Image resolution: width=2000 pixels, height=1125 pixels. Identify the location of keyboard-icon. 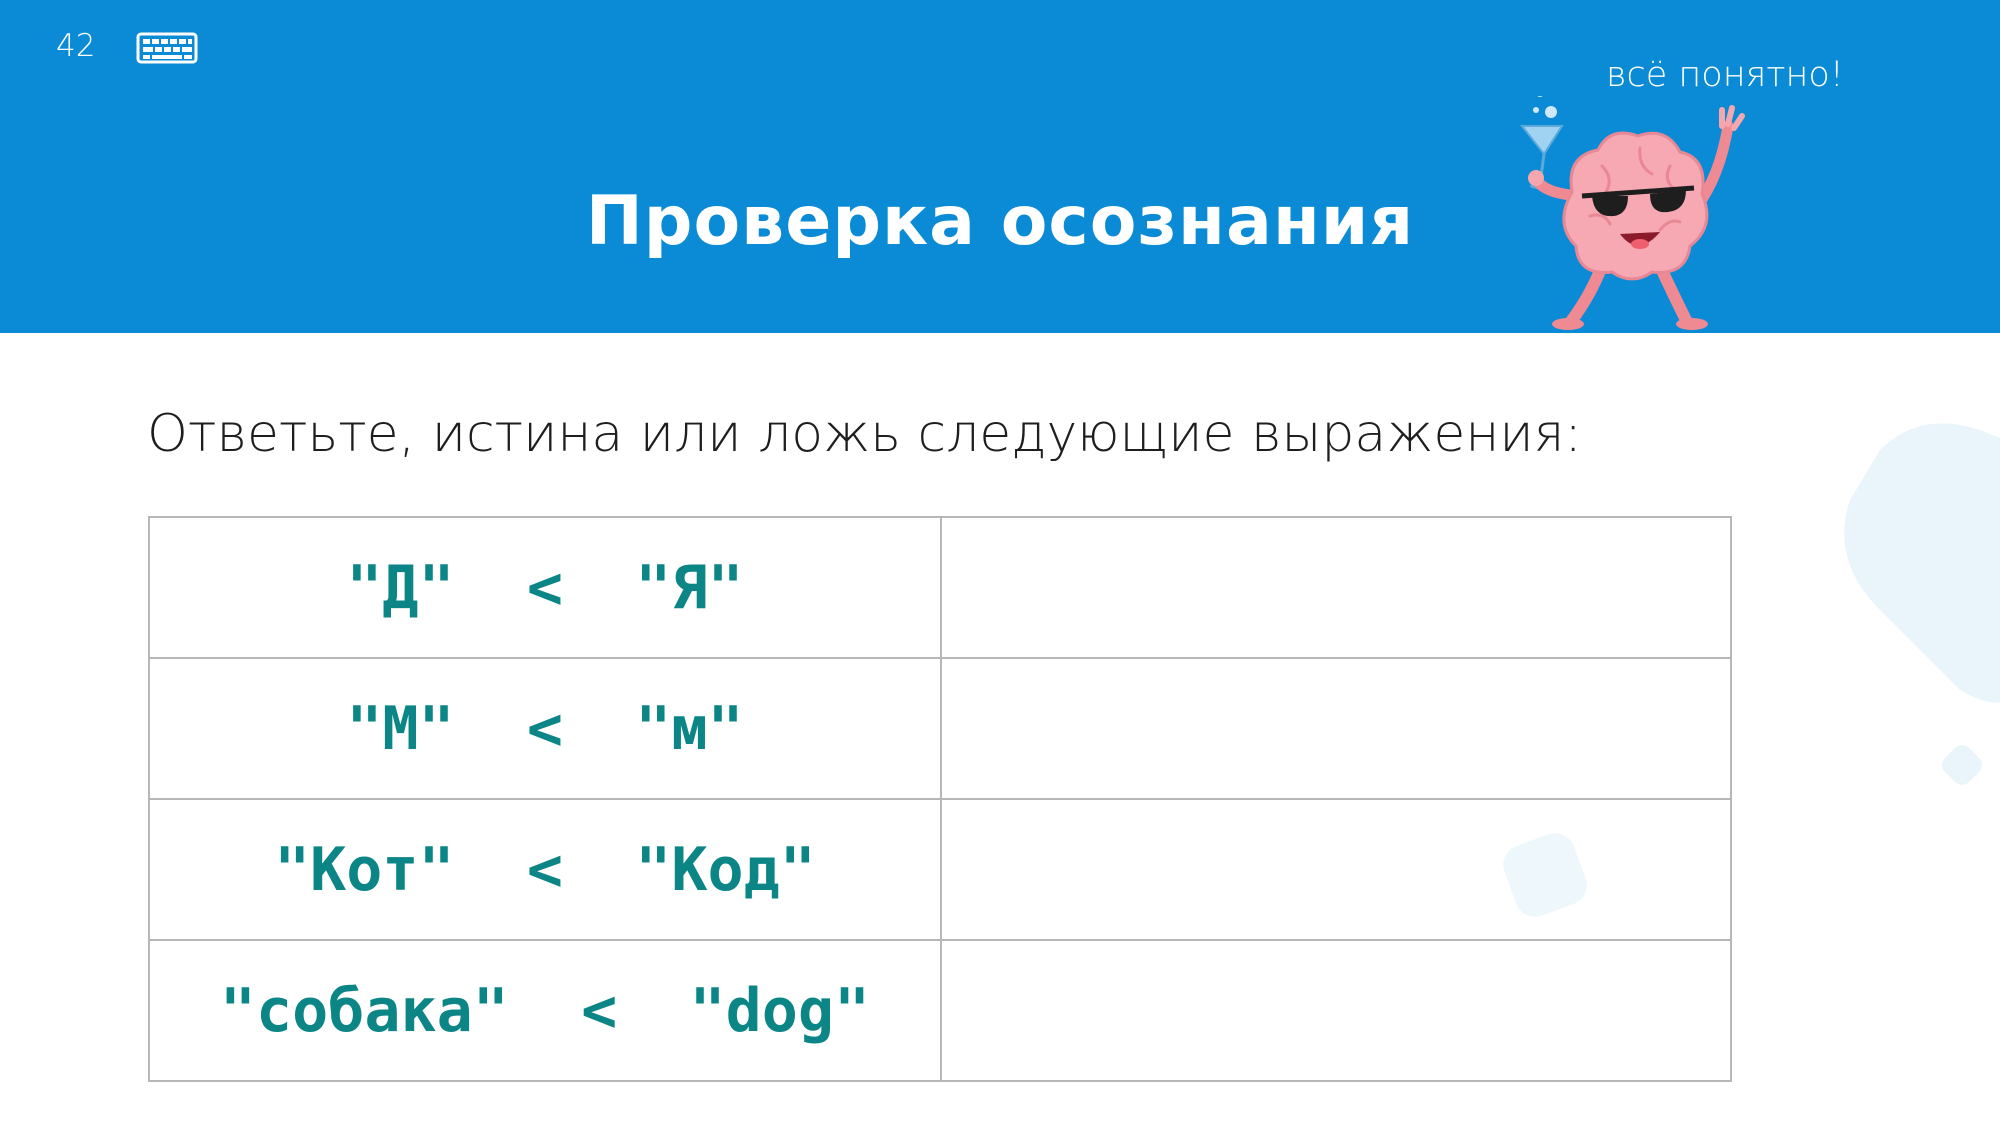
(167, 48).